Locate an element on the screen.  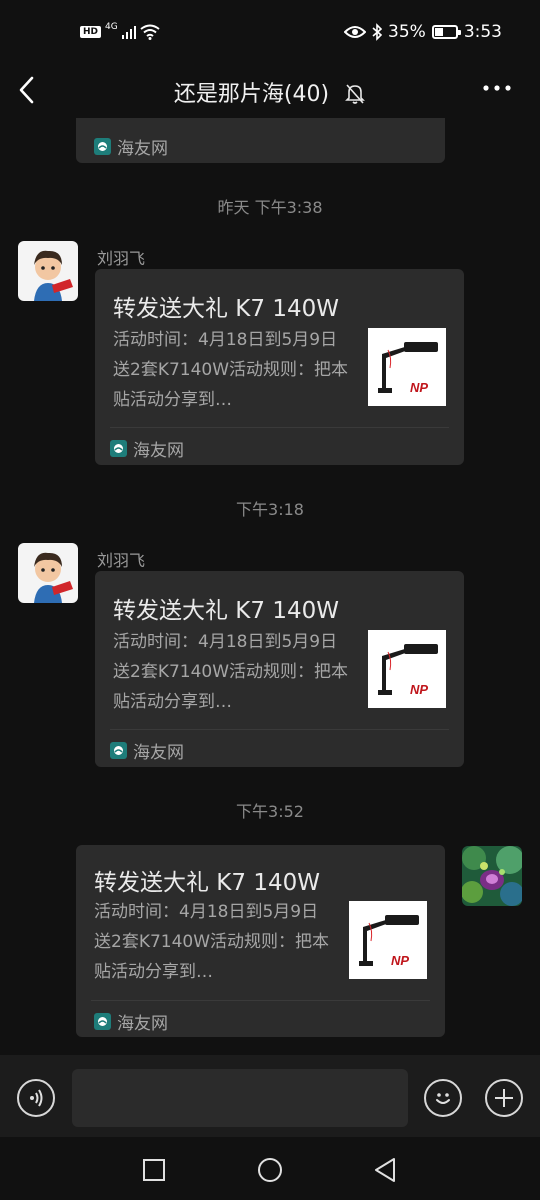
timestamp: 下午3:52 is located at coordinates (270, 811).